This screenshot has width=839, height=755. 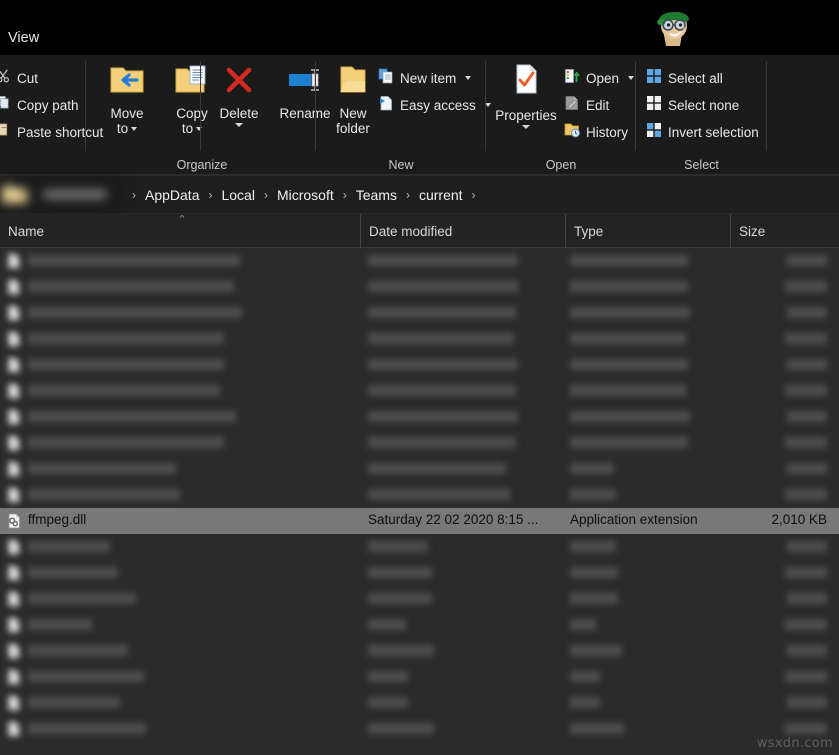 I want to click on properties-label: Properties, so click(x=526, y=115).